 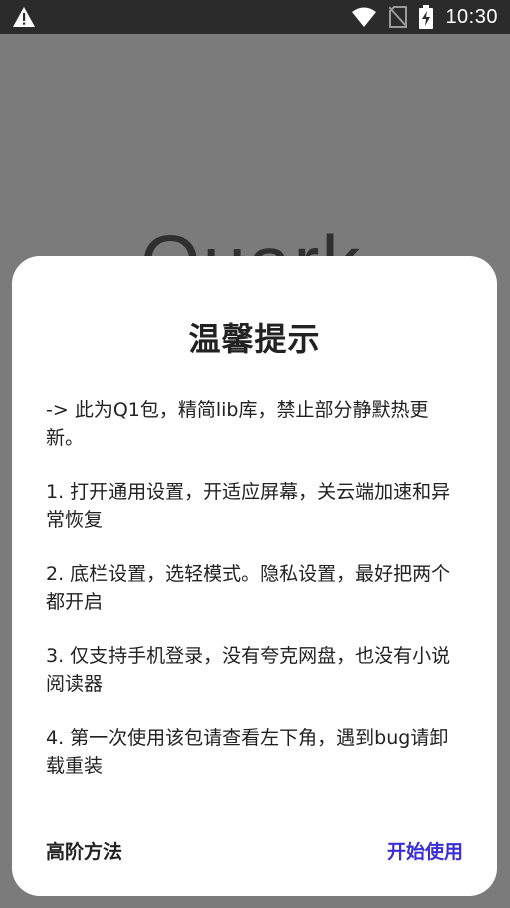 What do you see at coordinates (398, 17) in the screenshot?
I see `no-sim-icon` at bounding box center [398, 17].